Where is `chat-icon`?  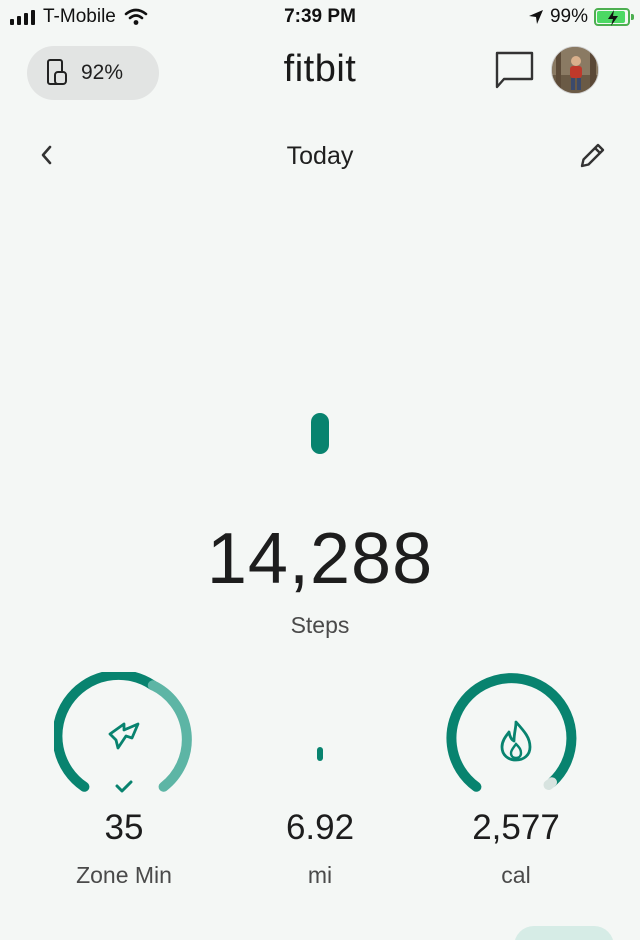 chat-icon is located at coordinates (514, 70).